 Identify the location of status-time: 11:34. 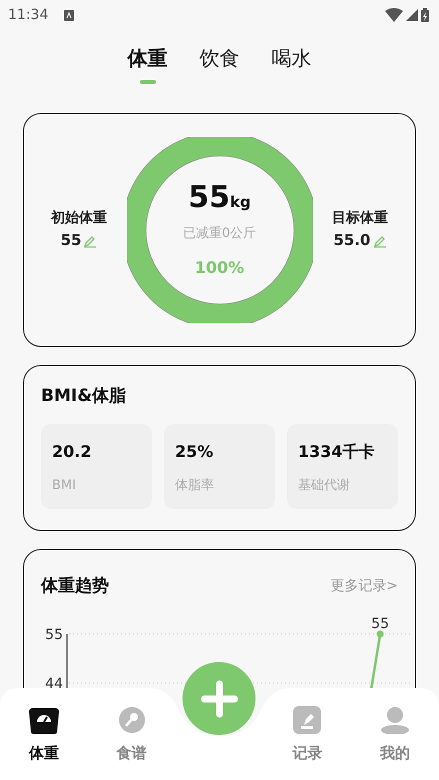
(28, 15).